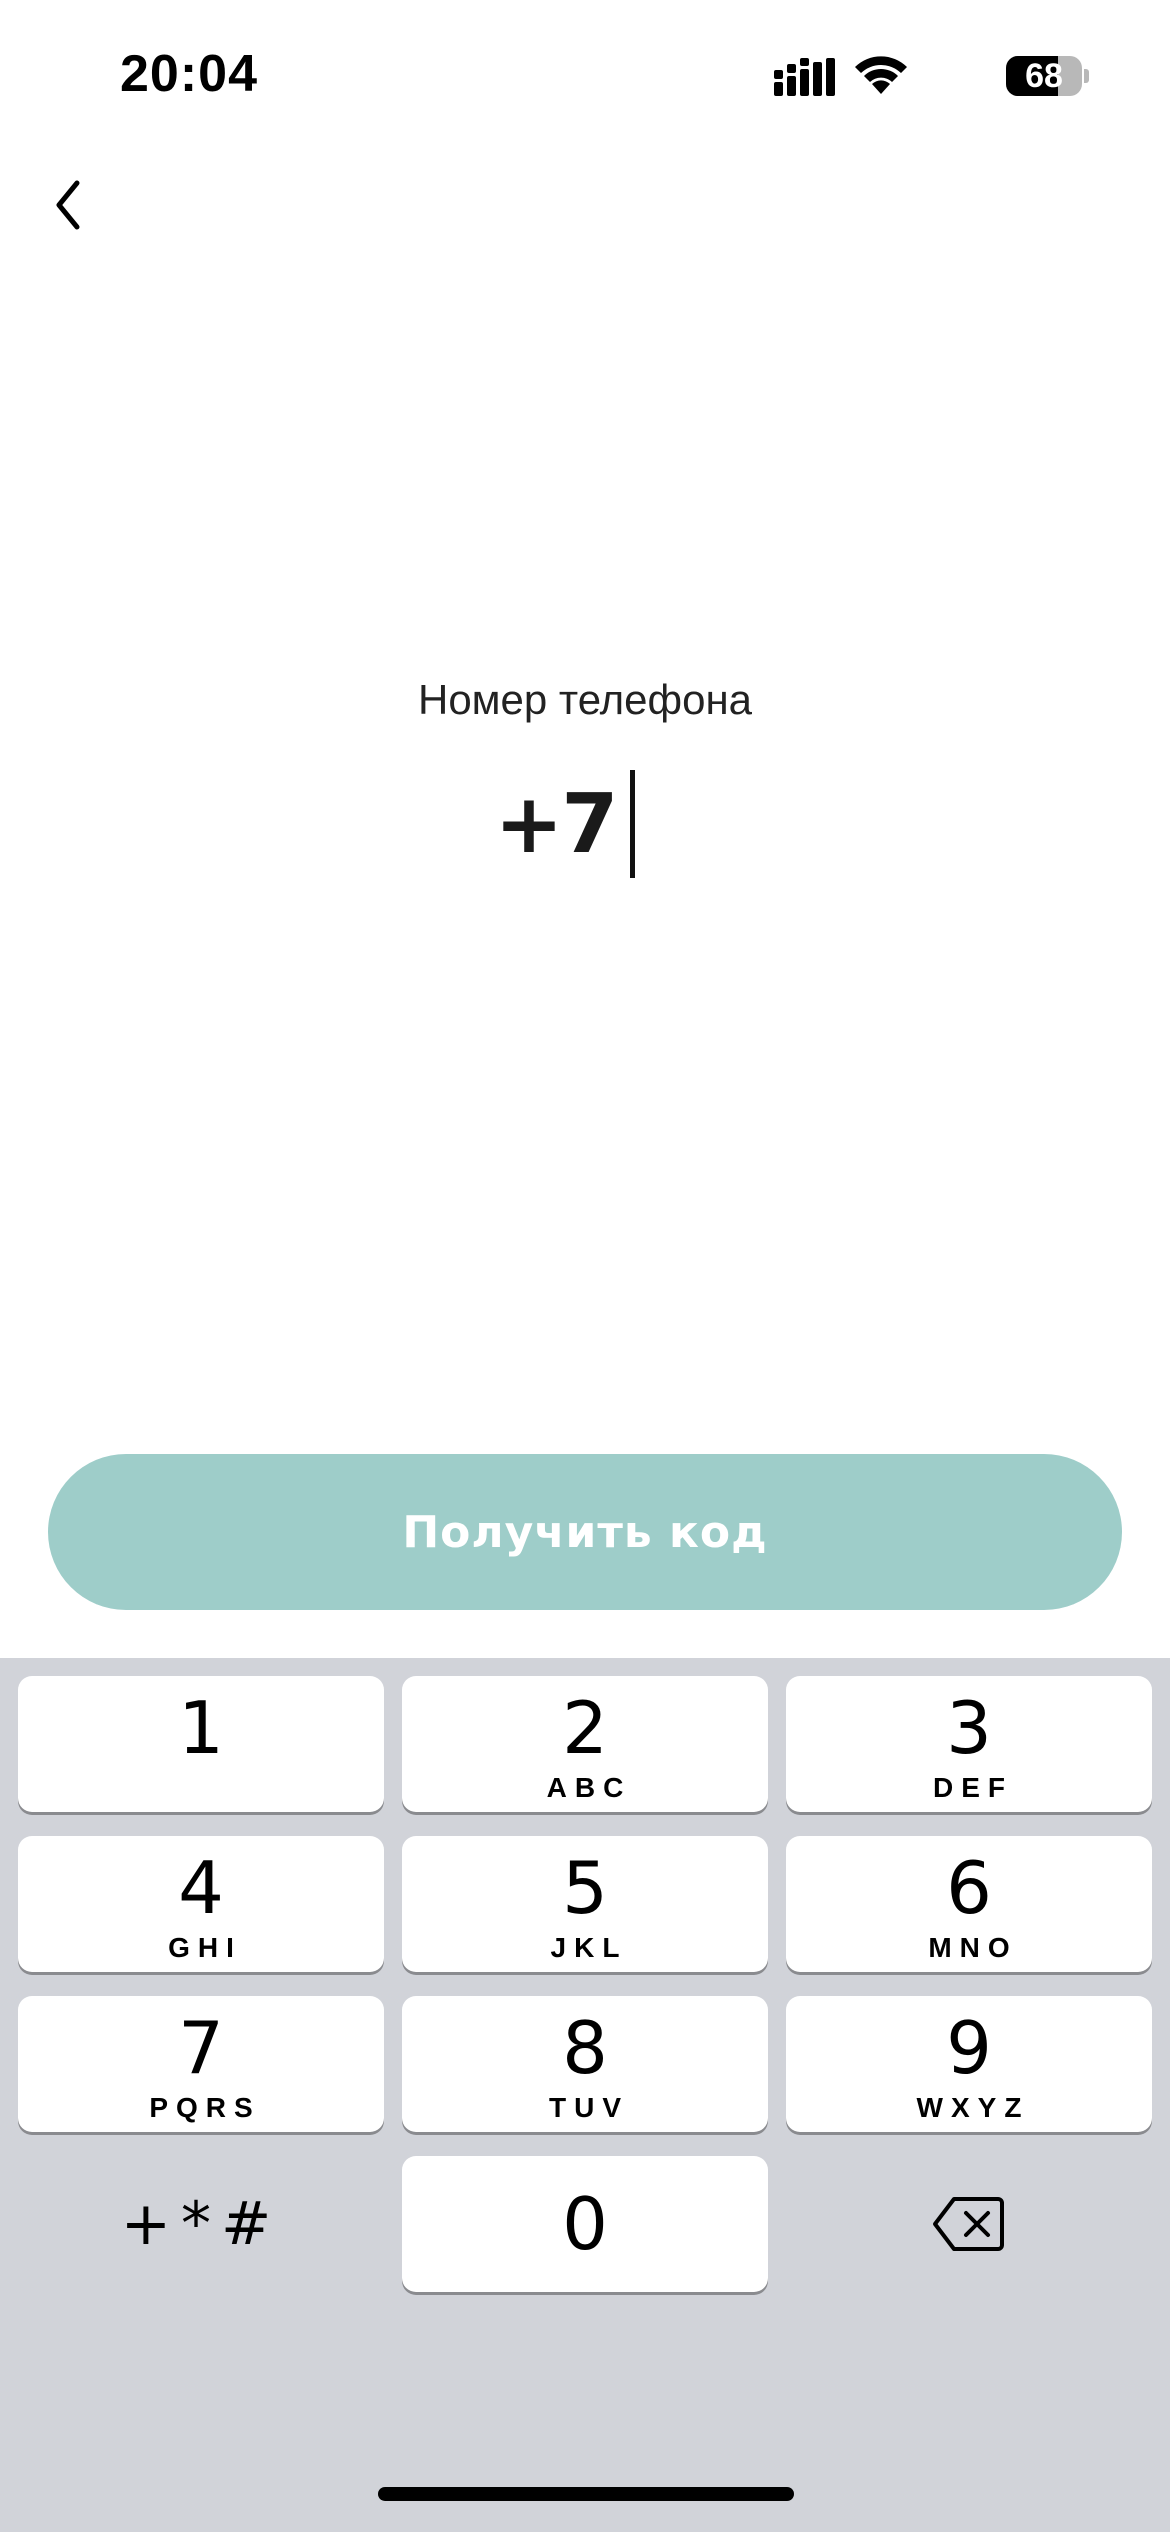 This screenshot has height=2532, width=1170. I want to click on key-8: 8 TUV, so click(585, 2064).